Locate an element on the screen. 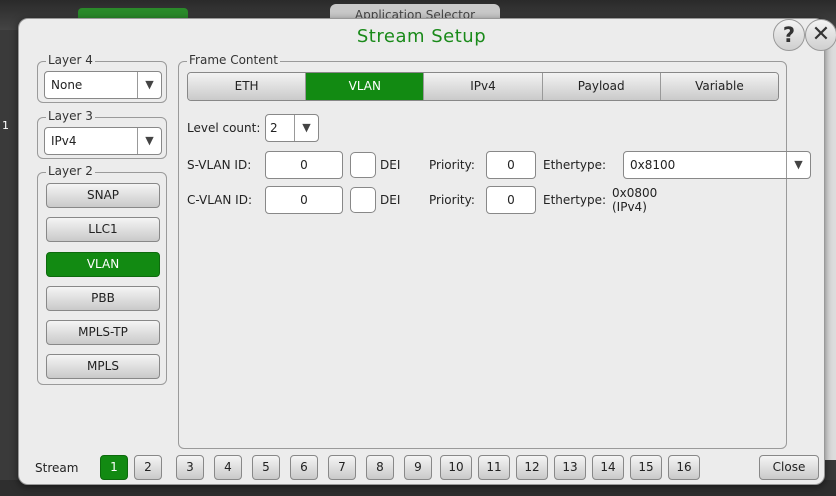  cvlan-priority-label: Priority: is located at coordinates (452, 200).